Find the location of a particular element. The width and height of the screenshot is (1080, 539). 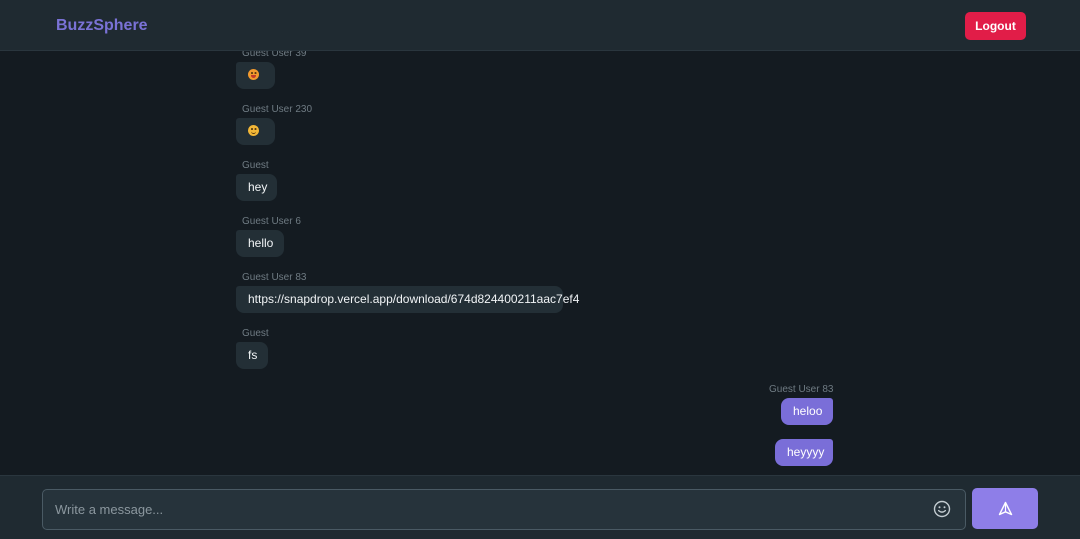

message-bubble-own: heloo is located at coordinates (807, 411).